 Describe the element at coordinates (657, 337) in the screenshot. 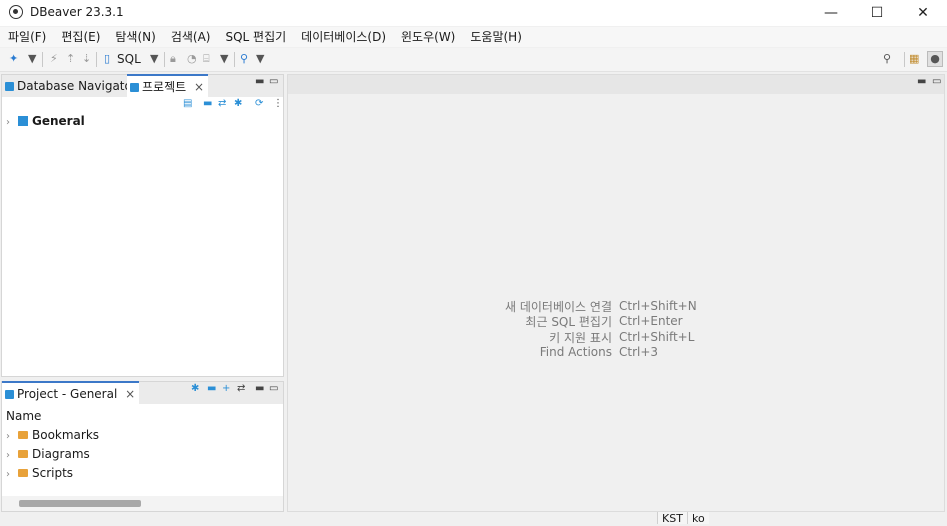

I see `hint-show-key-assist-shortcut: Ctrl+Shift+L` at that location.